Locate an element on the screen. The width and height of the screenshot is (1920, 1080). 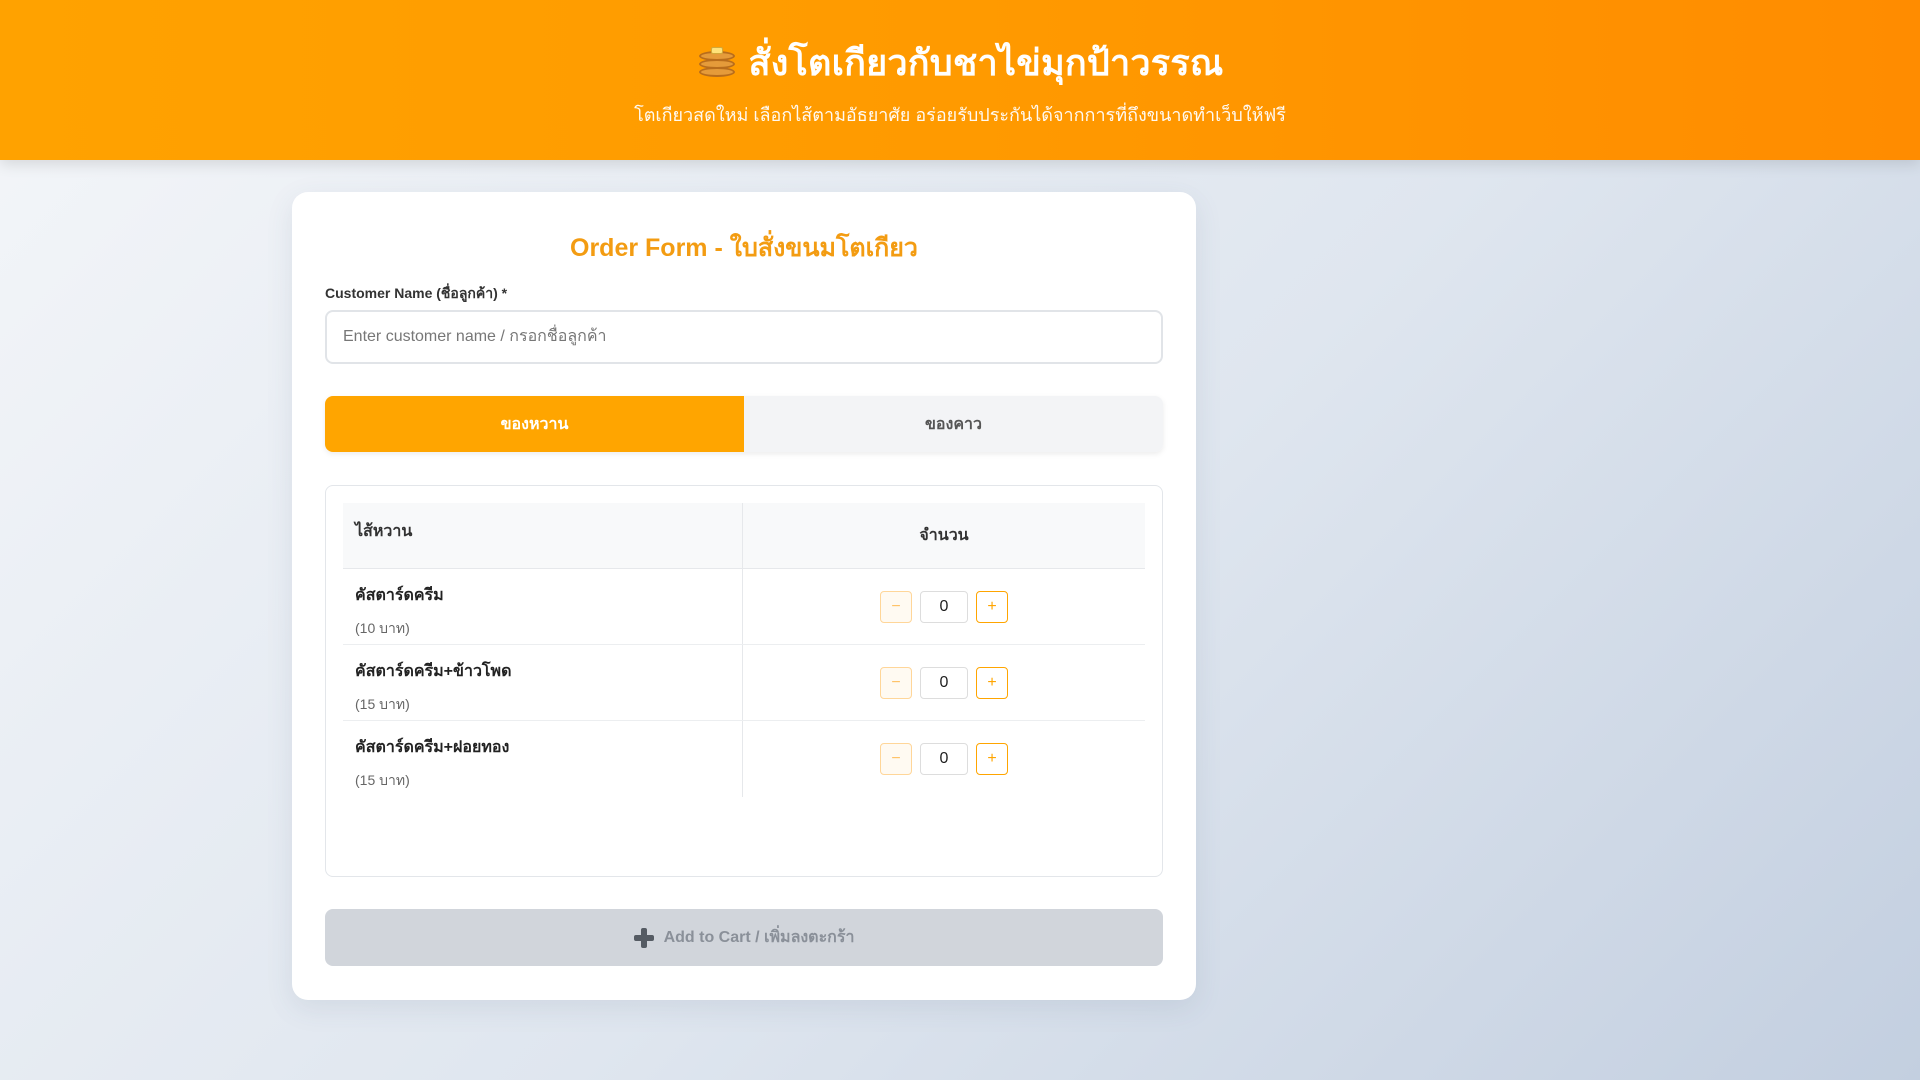
customer-name-input is located at coordinates (744, 337).